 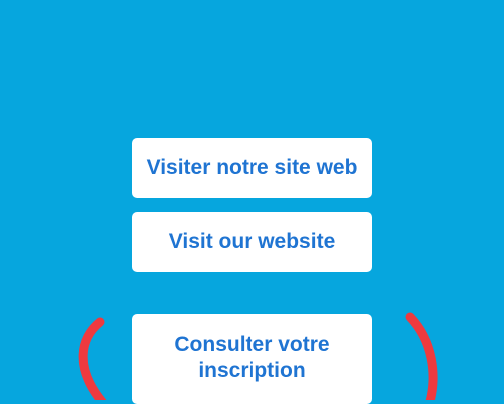 I want to click on right-bracket-stroke, so click(x=421, y=356).